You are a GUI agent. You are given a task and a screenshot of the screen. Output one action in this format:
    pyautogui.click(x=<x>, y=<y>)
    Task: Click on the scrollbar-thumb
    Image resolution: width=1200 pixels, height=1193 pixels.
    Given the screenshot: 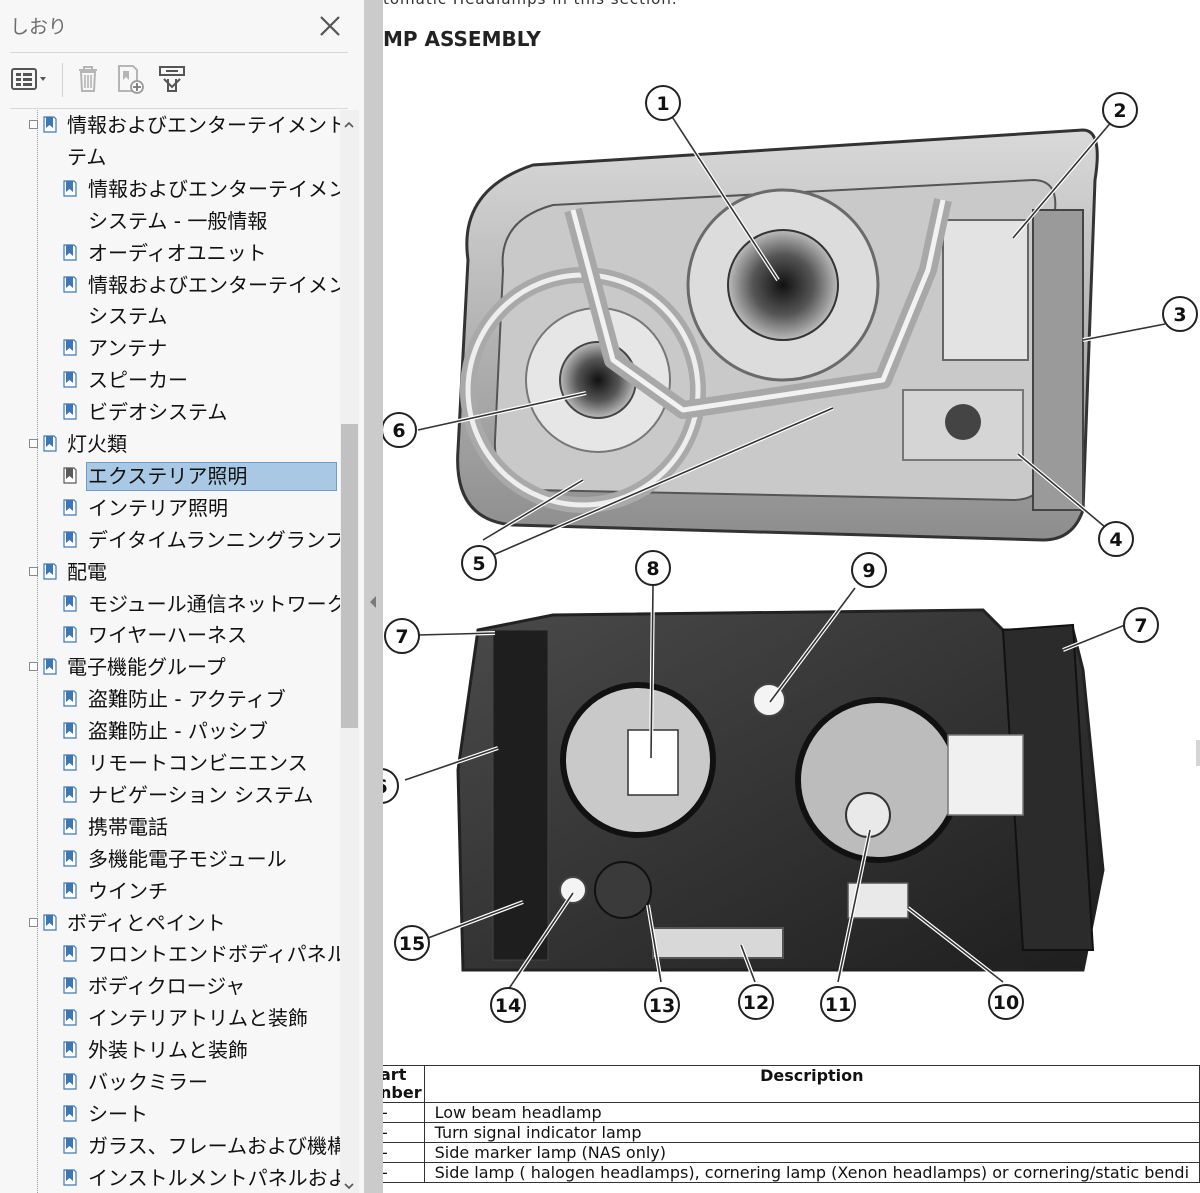 What is the action you would take?
    pyautogui.click(x=349, y=576)
    